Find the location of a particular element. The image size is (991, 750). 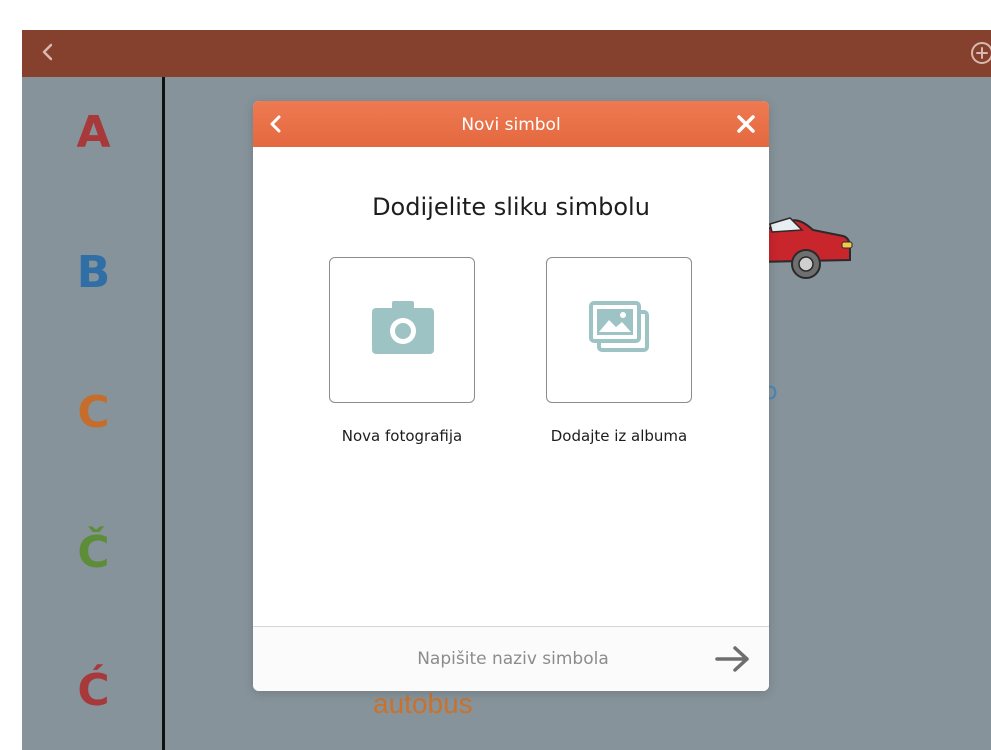

photo-album-icon is located at coordinates (619, 326).